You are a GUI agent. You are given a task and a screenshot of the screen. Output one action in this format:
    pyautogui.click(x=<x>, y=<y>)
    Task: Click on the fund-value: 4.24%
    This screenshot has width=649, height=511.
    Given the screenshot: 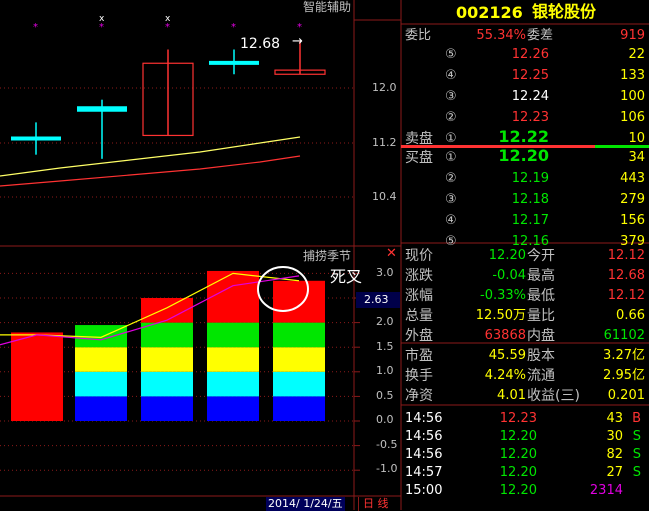 What is the action you would take?
    pyautogui.click(x=505, y=375)
    